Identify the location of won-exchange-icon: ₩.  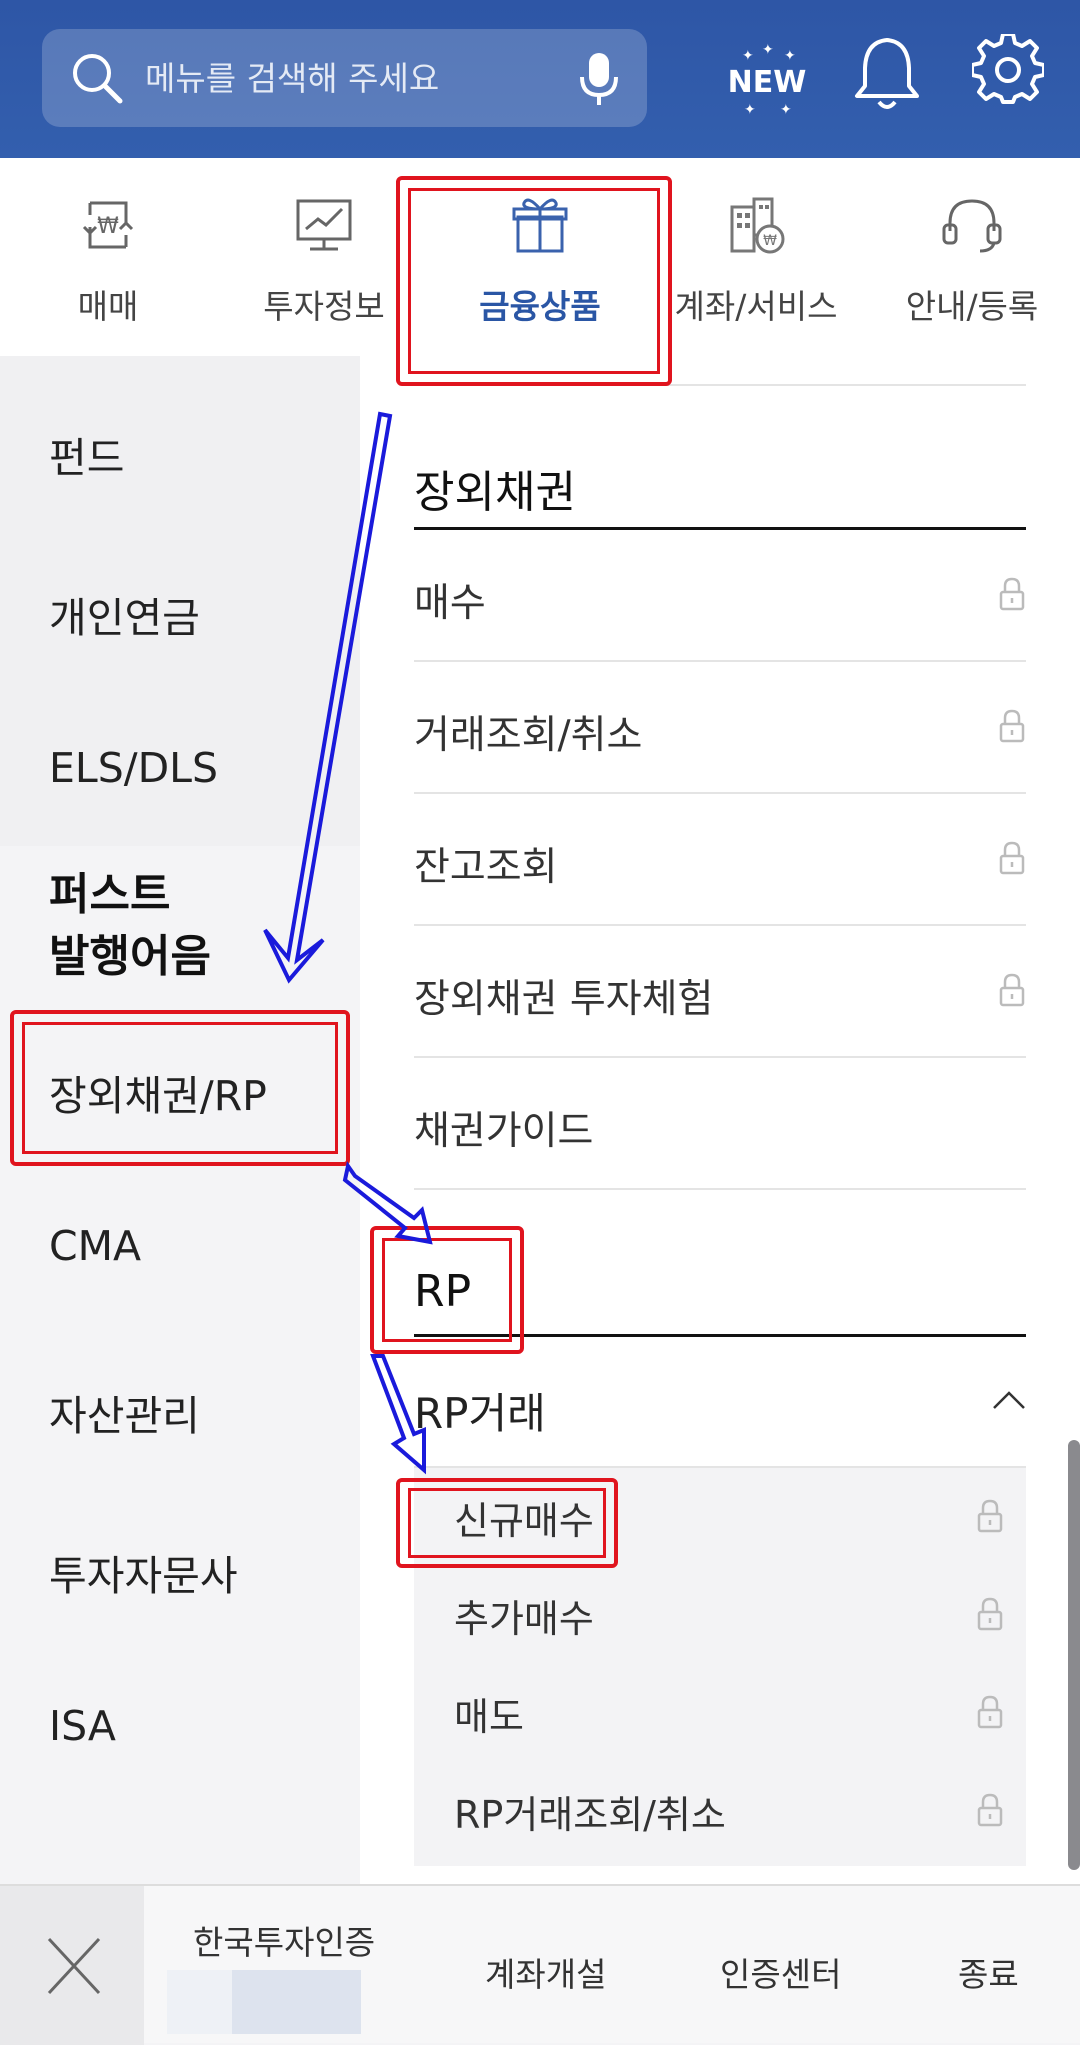
(108, 225).